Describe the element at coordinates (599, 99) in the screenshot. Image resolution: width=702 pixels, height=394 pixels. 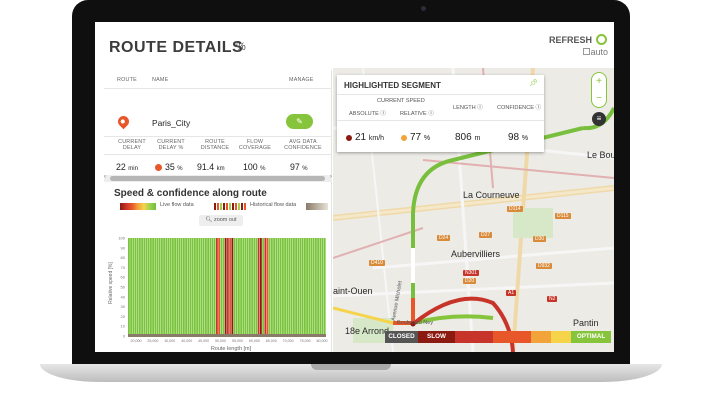
I see `zoom-out-icon: −` at that location.